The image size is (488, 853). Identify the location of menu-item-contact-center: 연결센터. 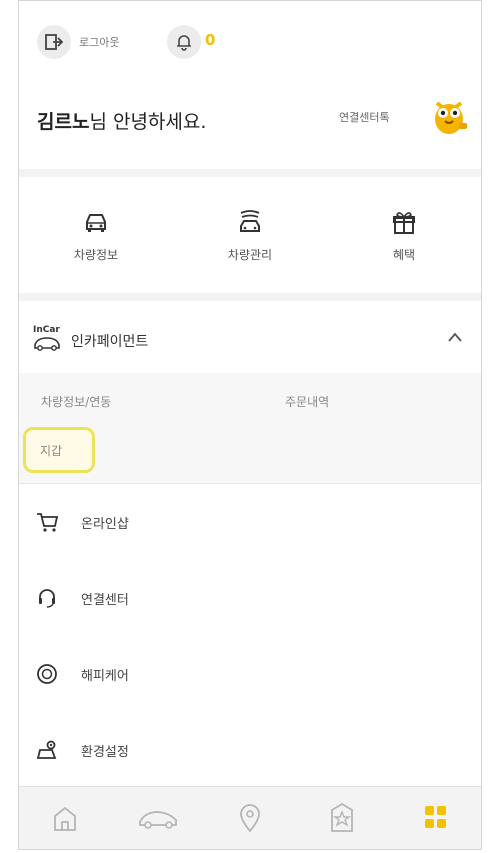
(250, 598).